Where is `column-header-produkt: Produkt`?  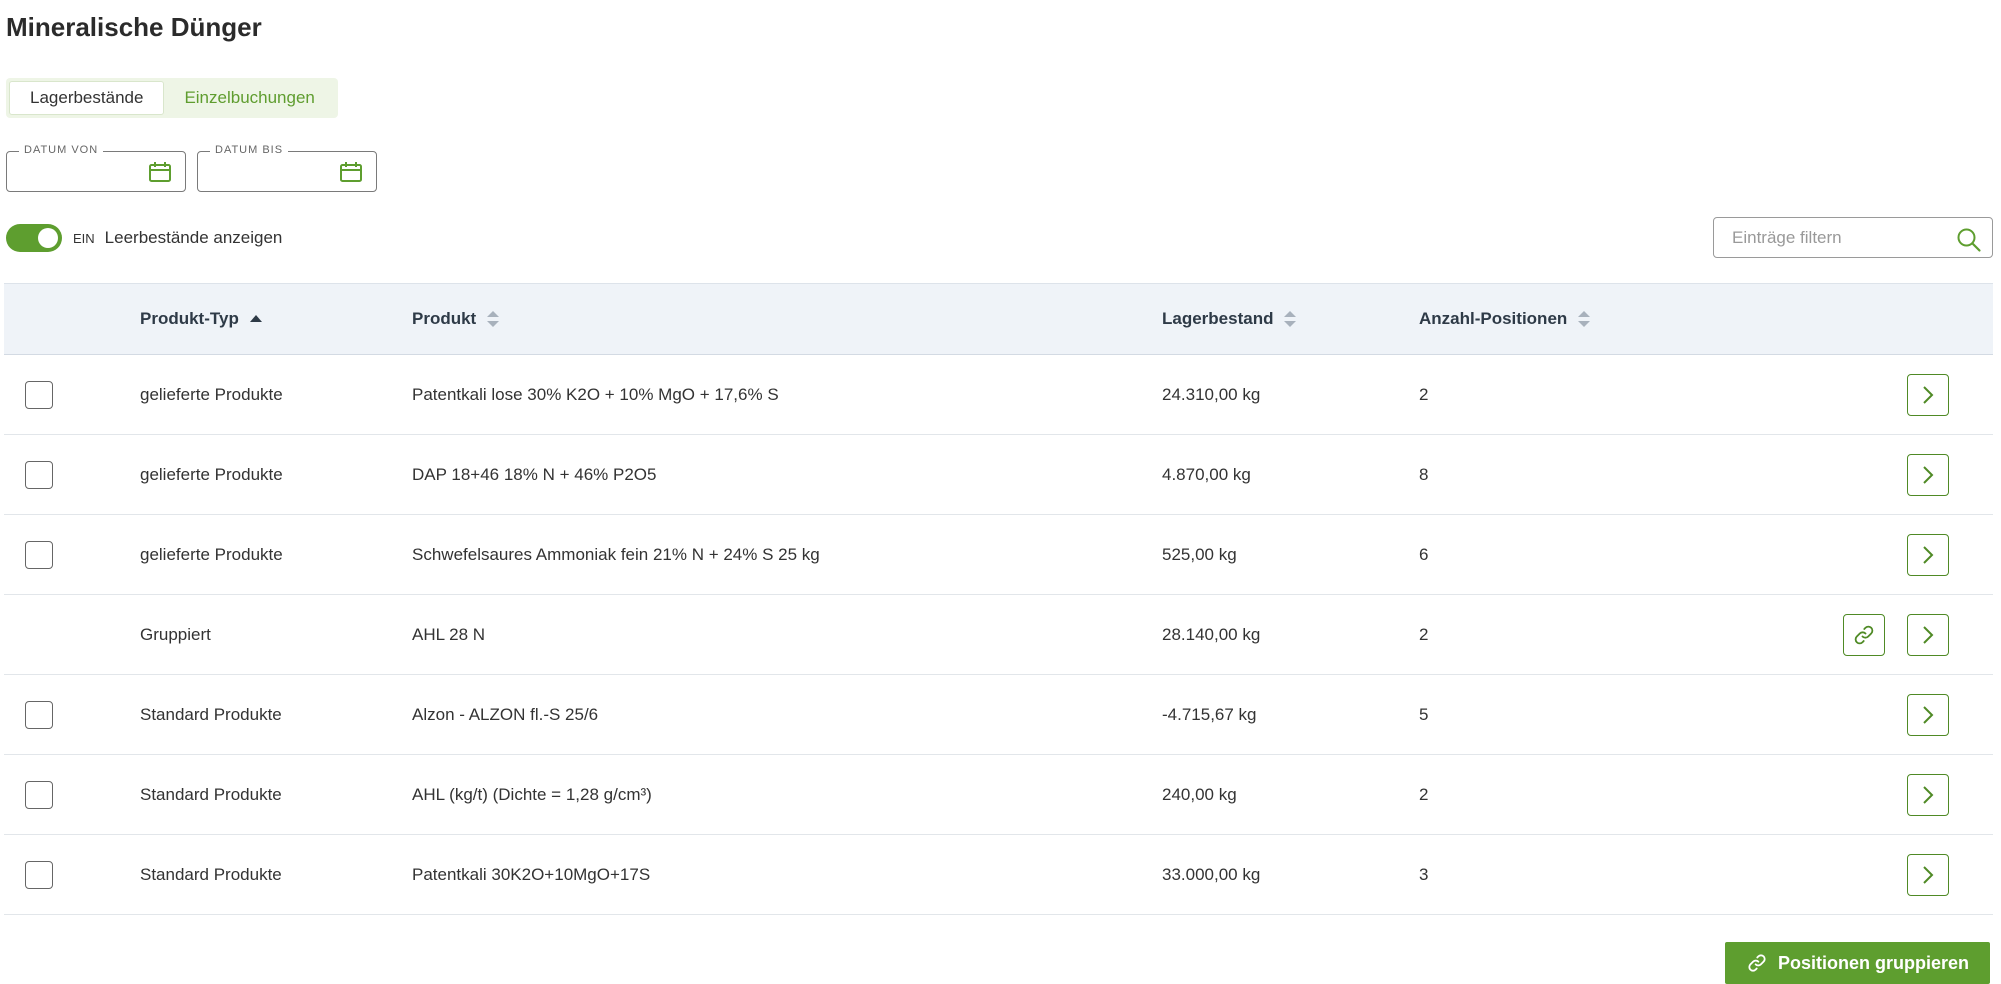 column-header-produkt: Produkt is located at coordinates (456, 319).